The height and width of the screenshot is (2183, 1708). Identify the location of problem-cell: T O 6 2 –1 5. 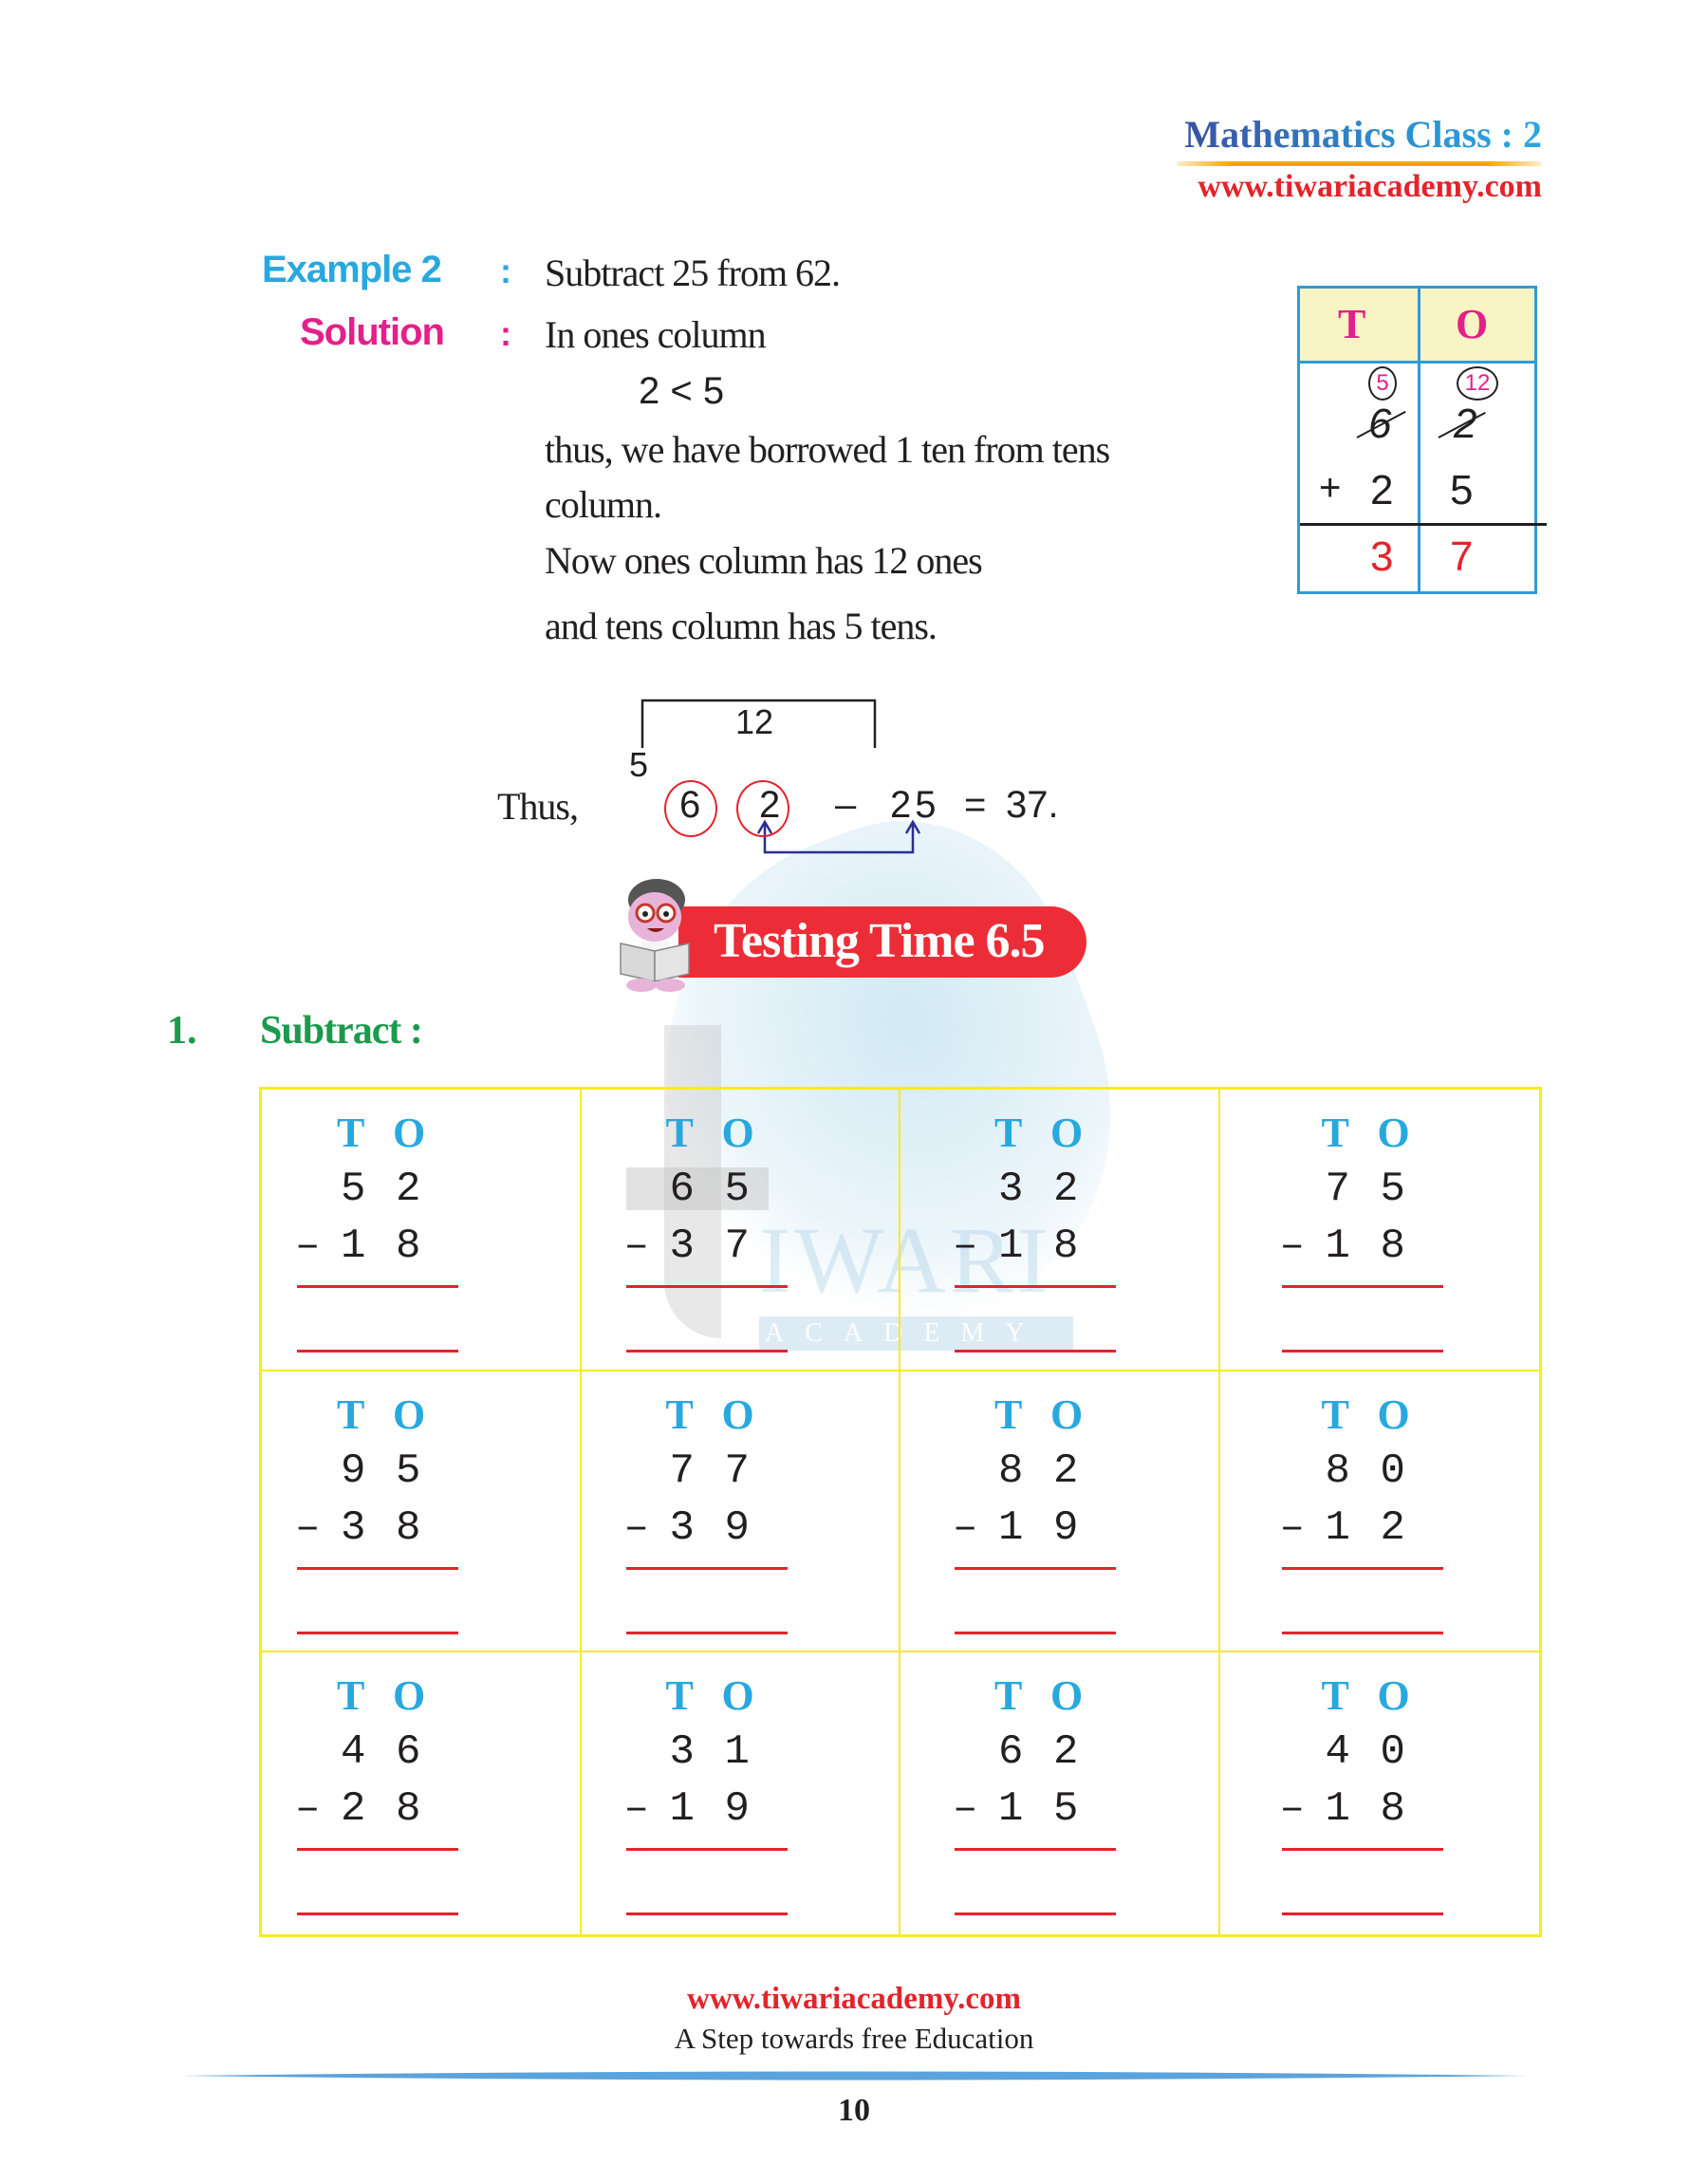
(1060, 1793).